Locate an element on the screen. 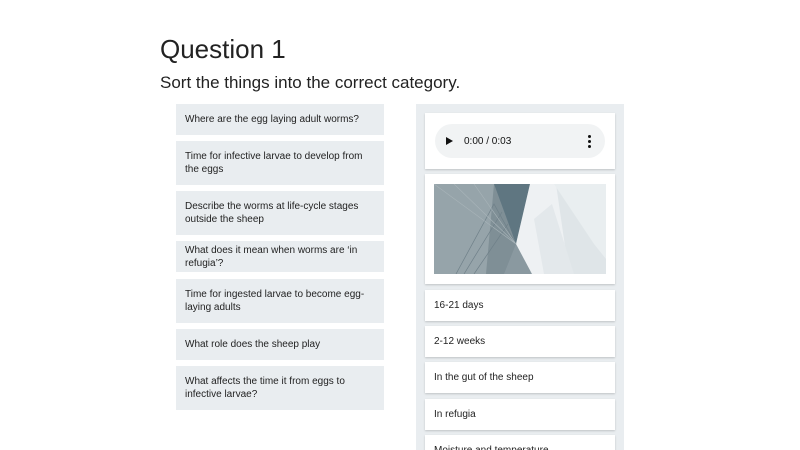 This screenshot has height=450, width=800. play-icon is located at coordinates (449, 141).